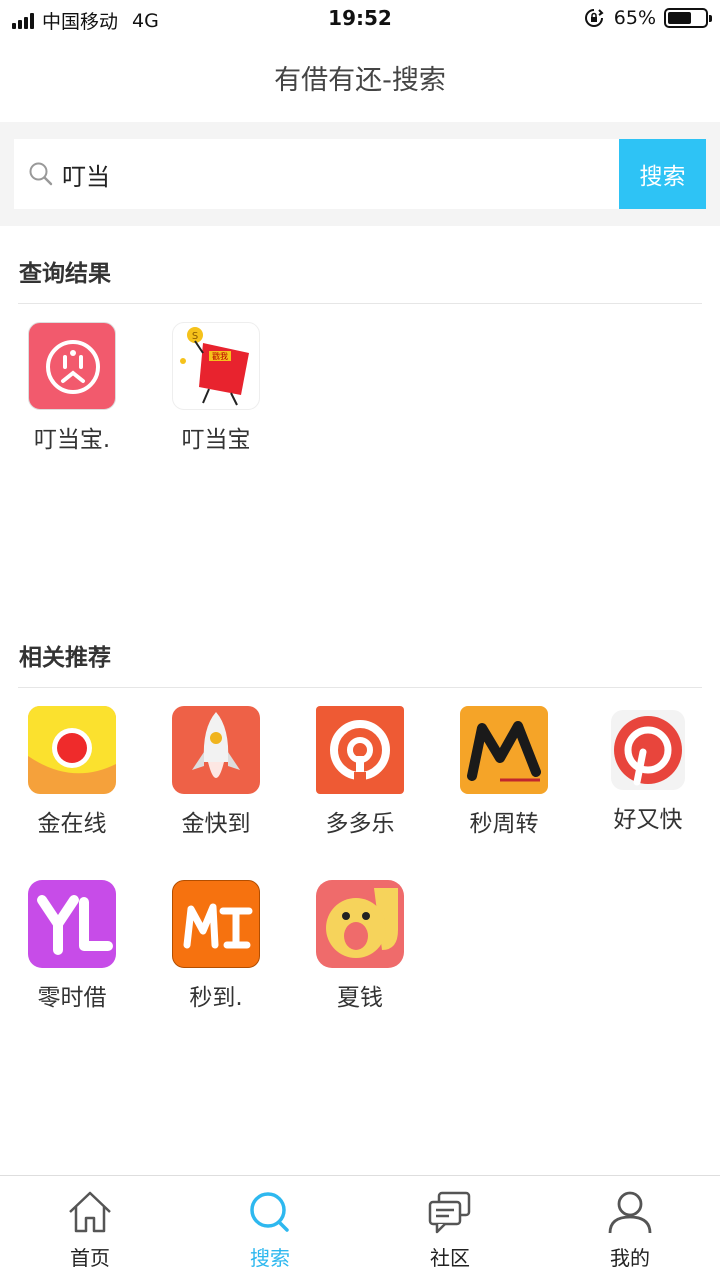 The width and height of the screenshot is (720, 1280). Describe the element at coordinates (360, 824) in the screenshot. I see `app-label: 多多乐` at that location.